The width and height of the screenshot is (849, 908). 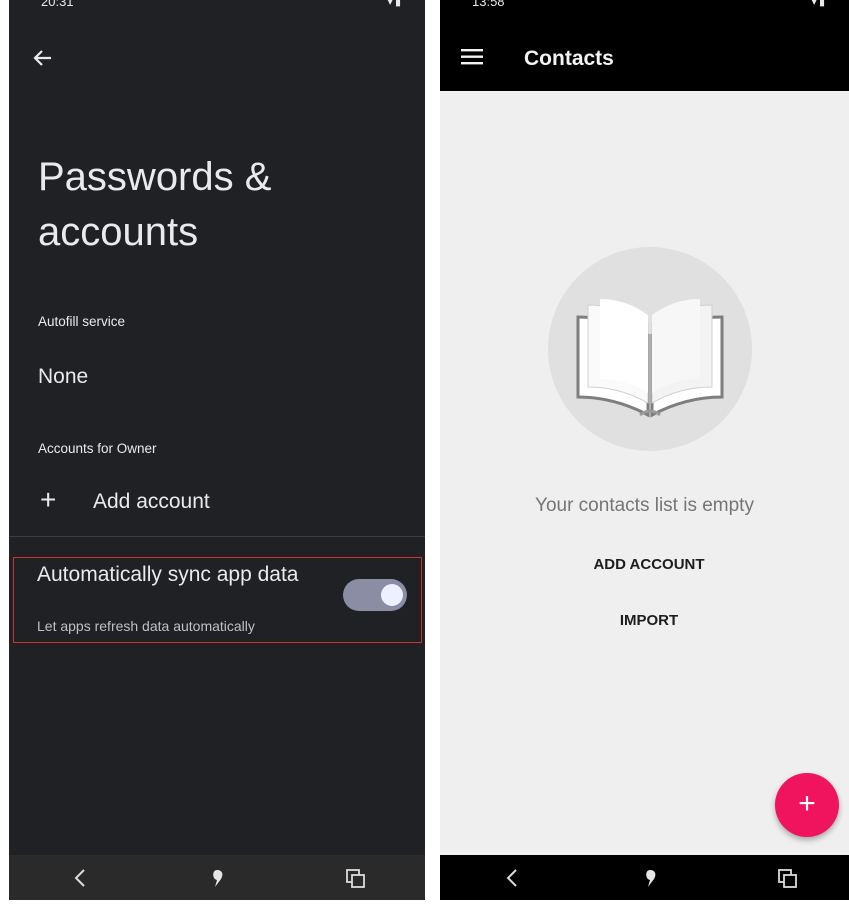 What do you see at coordinates (644, 6) in the screenshot?
I see `status-bar: 13:58 ▾▮` at bounding box center [644, 6].